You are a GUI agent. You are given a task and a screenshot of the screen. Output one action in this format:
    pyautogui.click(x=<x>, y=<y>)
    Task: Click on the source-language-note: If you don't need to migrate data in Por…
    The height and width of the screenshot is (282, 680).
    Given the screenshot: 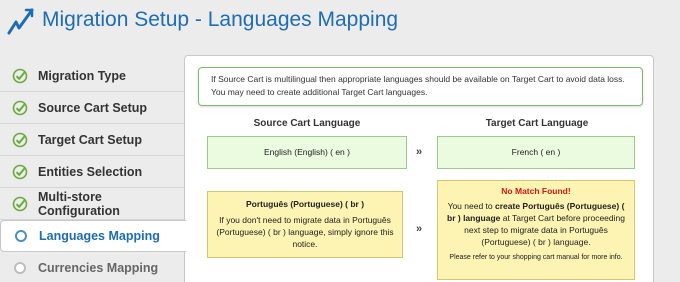 What is the action you would take?
    pyautogui.click(x=305, y=232)
    